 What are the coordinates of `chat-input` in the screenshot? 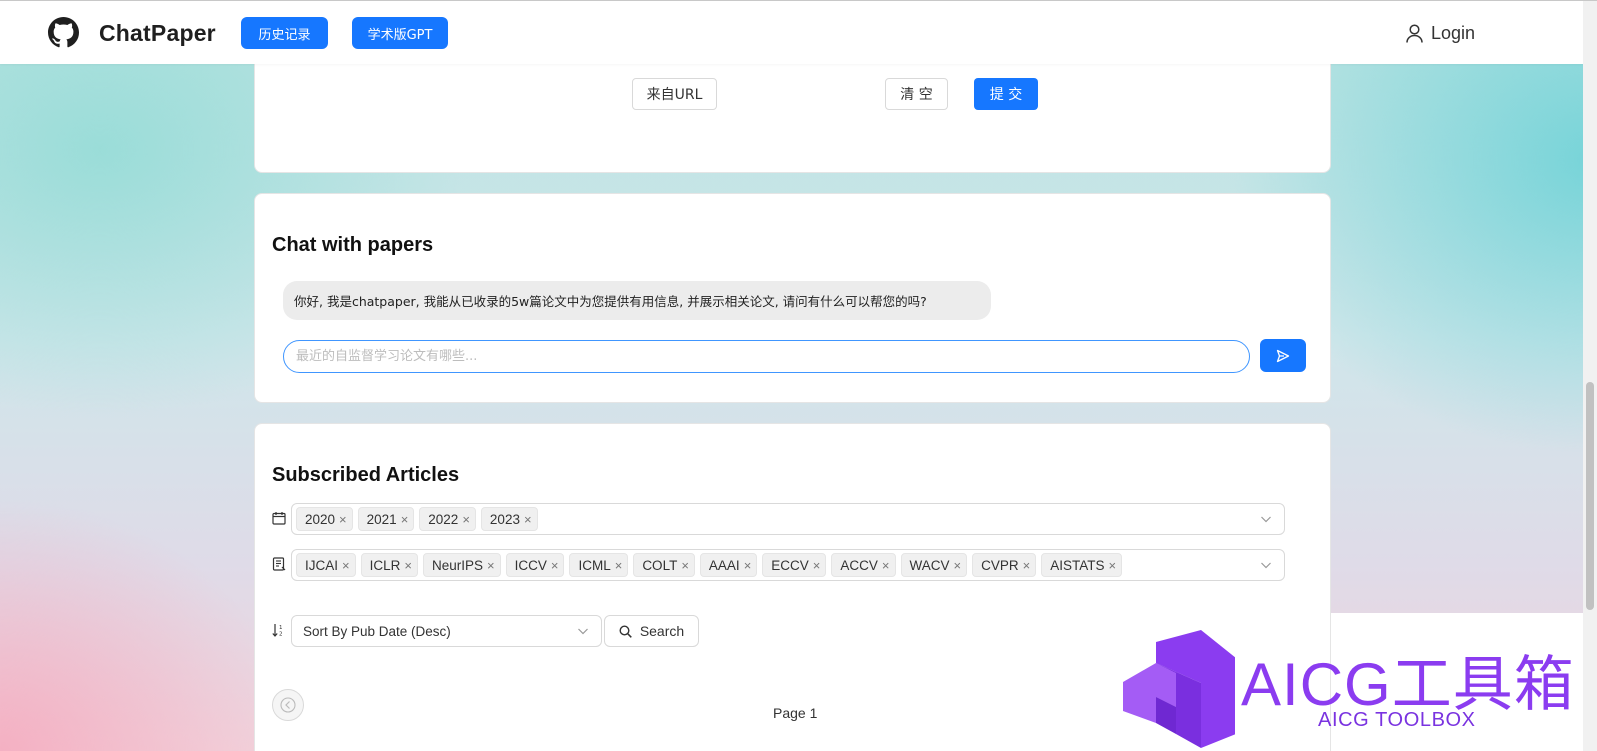 It's located at (766, 356).